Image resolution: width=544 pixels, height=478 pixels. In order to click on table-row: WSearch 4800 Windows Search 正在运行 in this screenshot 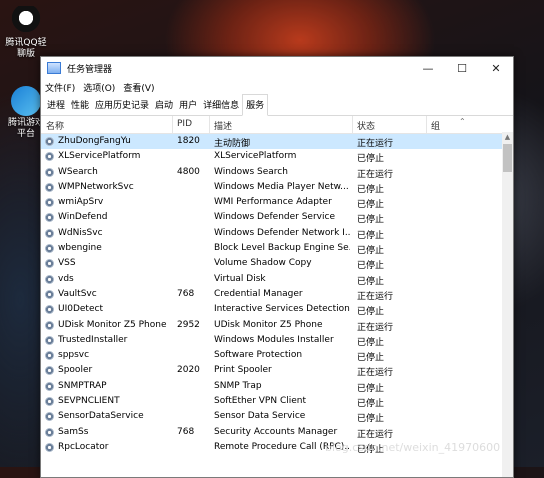, I will do `click(277, 172)`.